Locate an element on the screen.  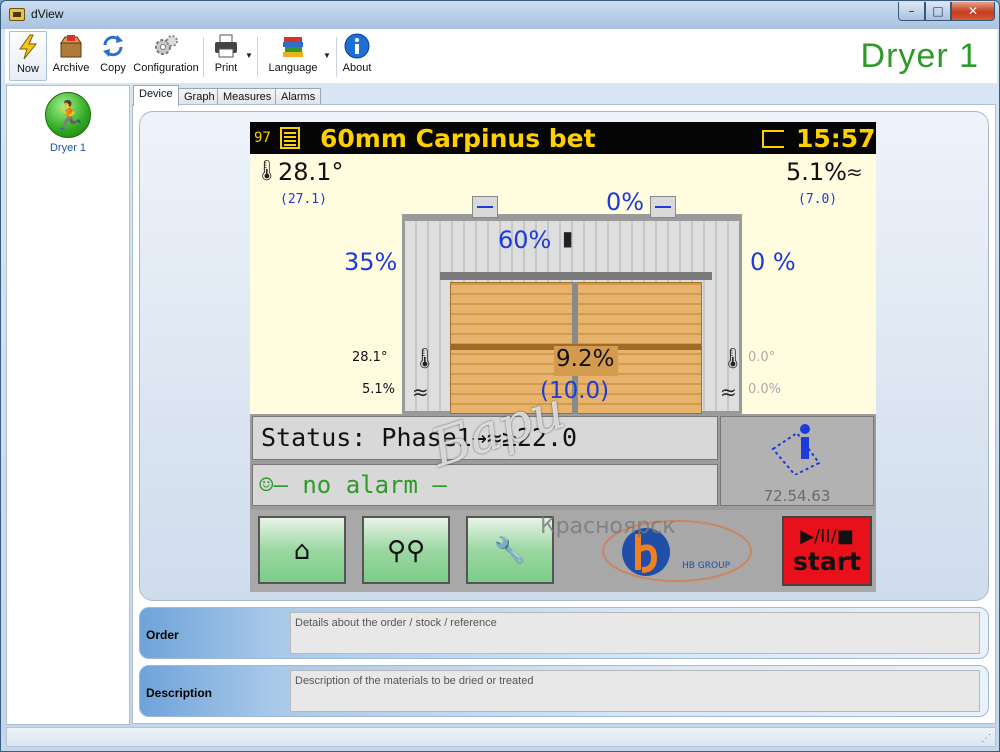
left-thermometer-icon: 🌡 is located at coordinates (425, 358).